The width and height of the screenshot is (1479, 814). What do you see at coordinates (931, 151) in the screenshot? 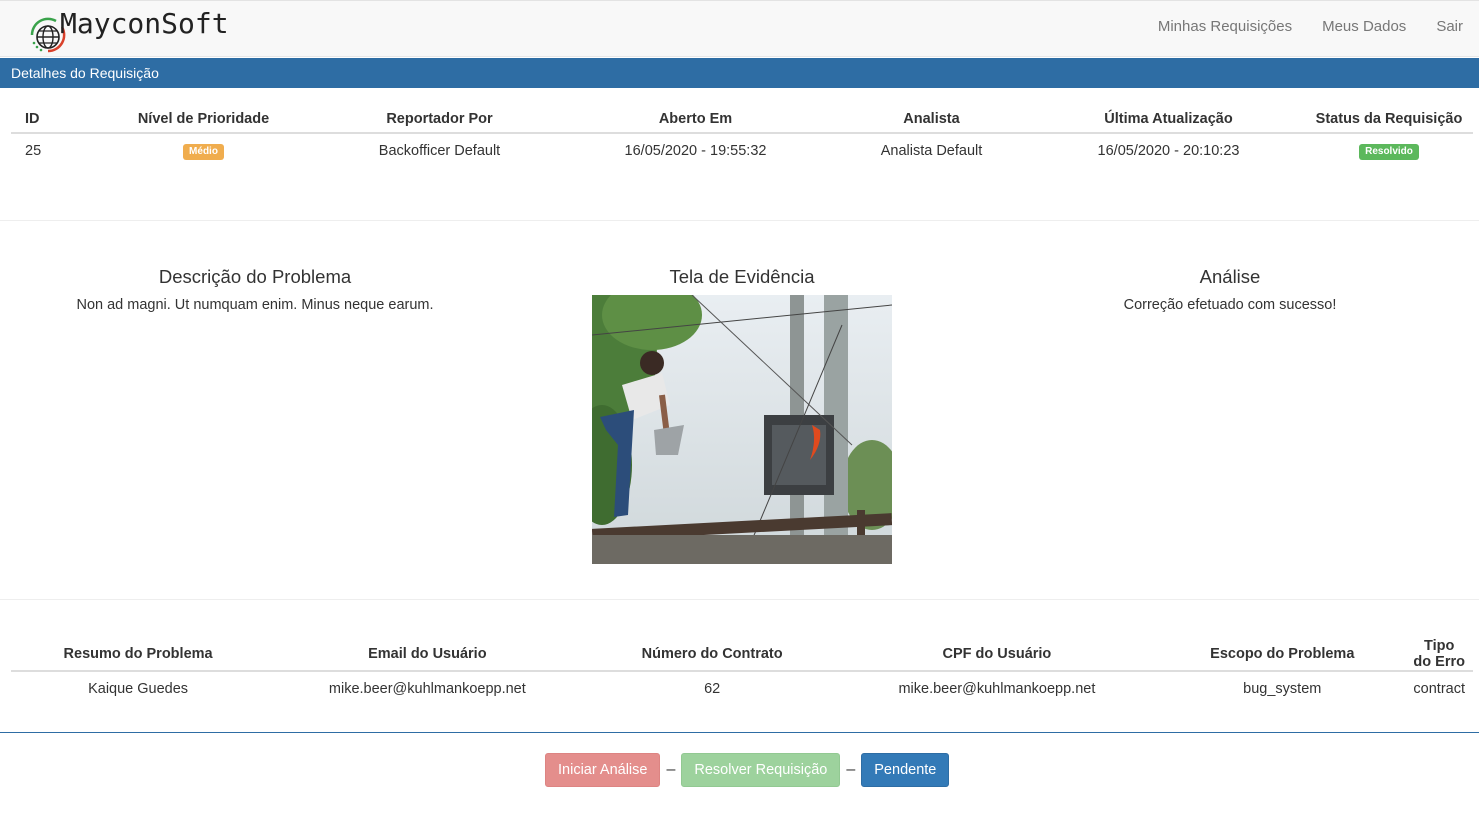
I see `analyst: Analista Default` at bounding box center [931, 151].